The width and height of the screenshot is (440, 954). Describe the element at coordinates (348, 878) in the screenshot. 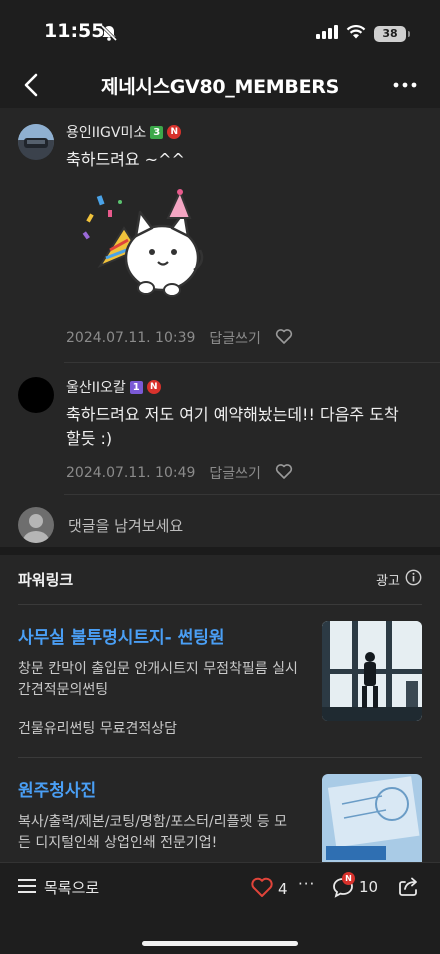

I see `comment-new-badge: N` at that location.